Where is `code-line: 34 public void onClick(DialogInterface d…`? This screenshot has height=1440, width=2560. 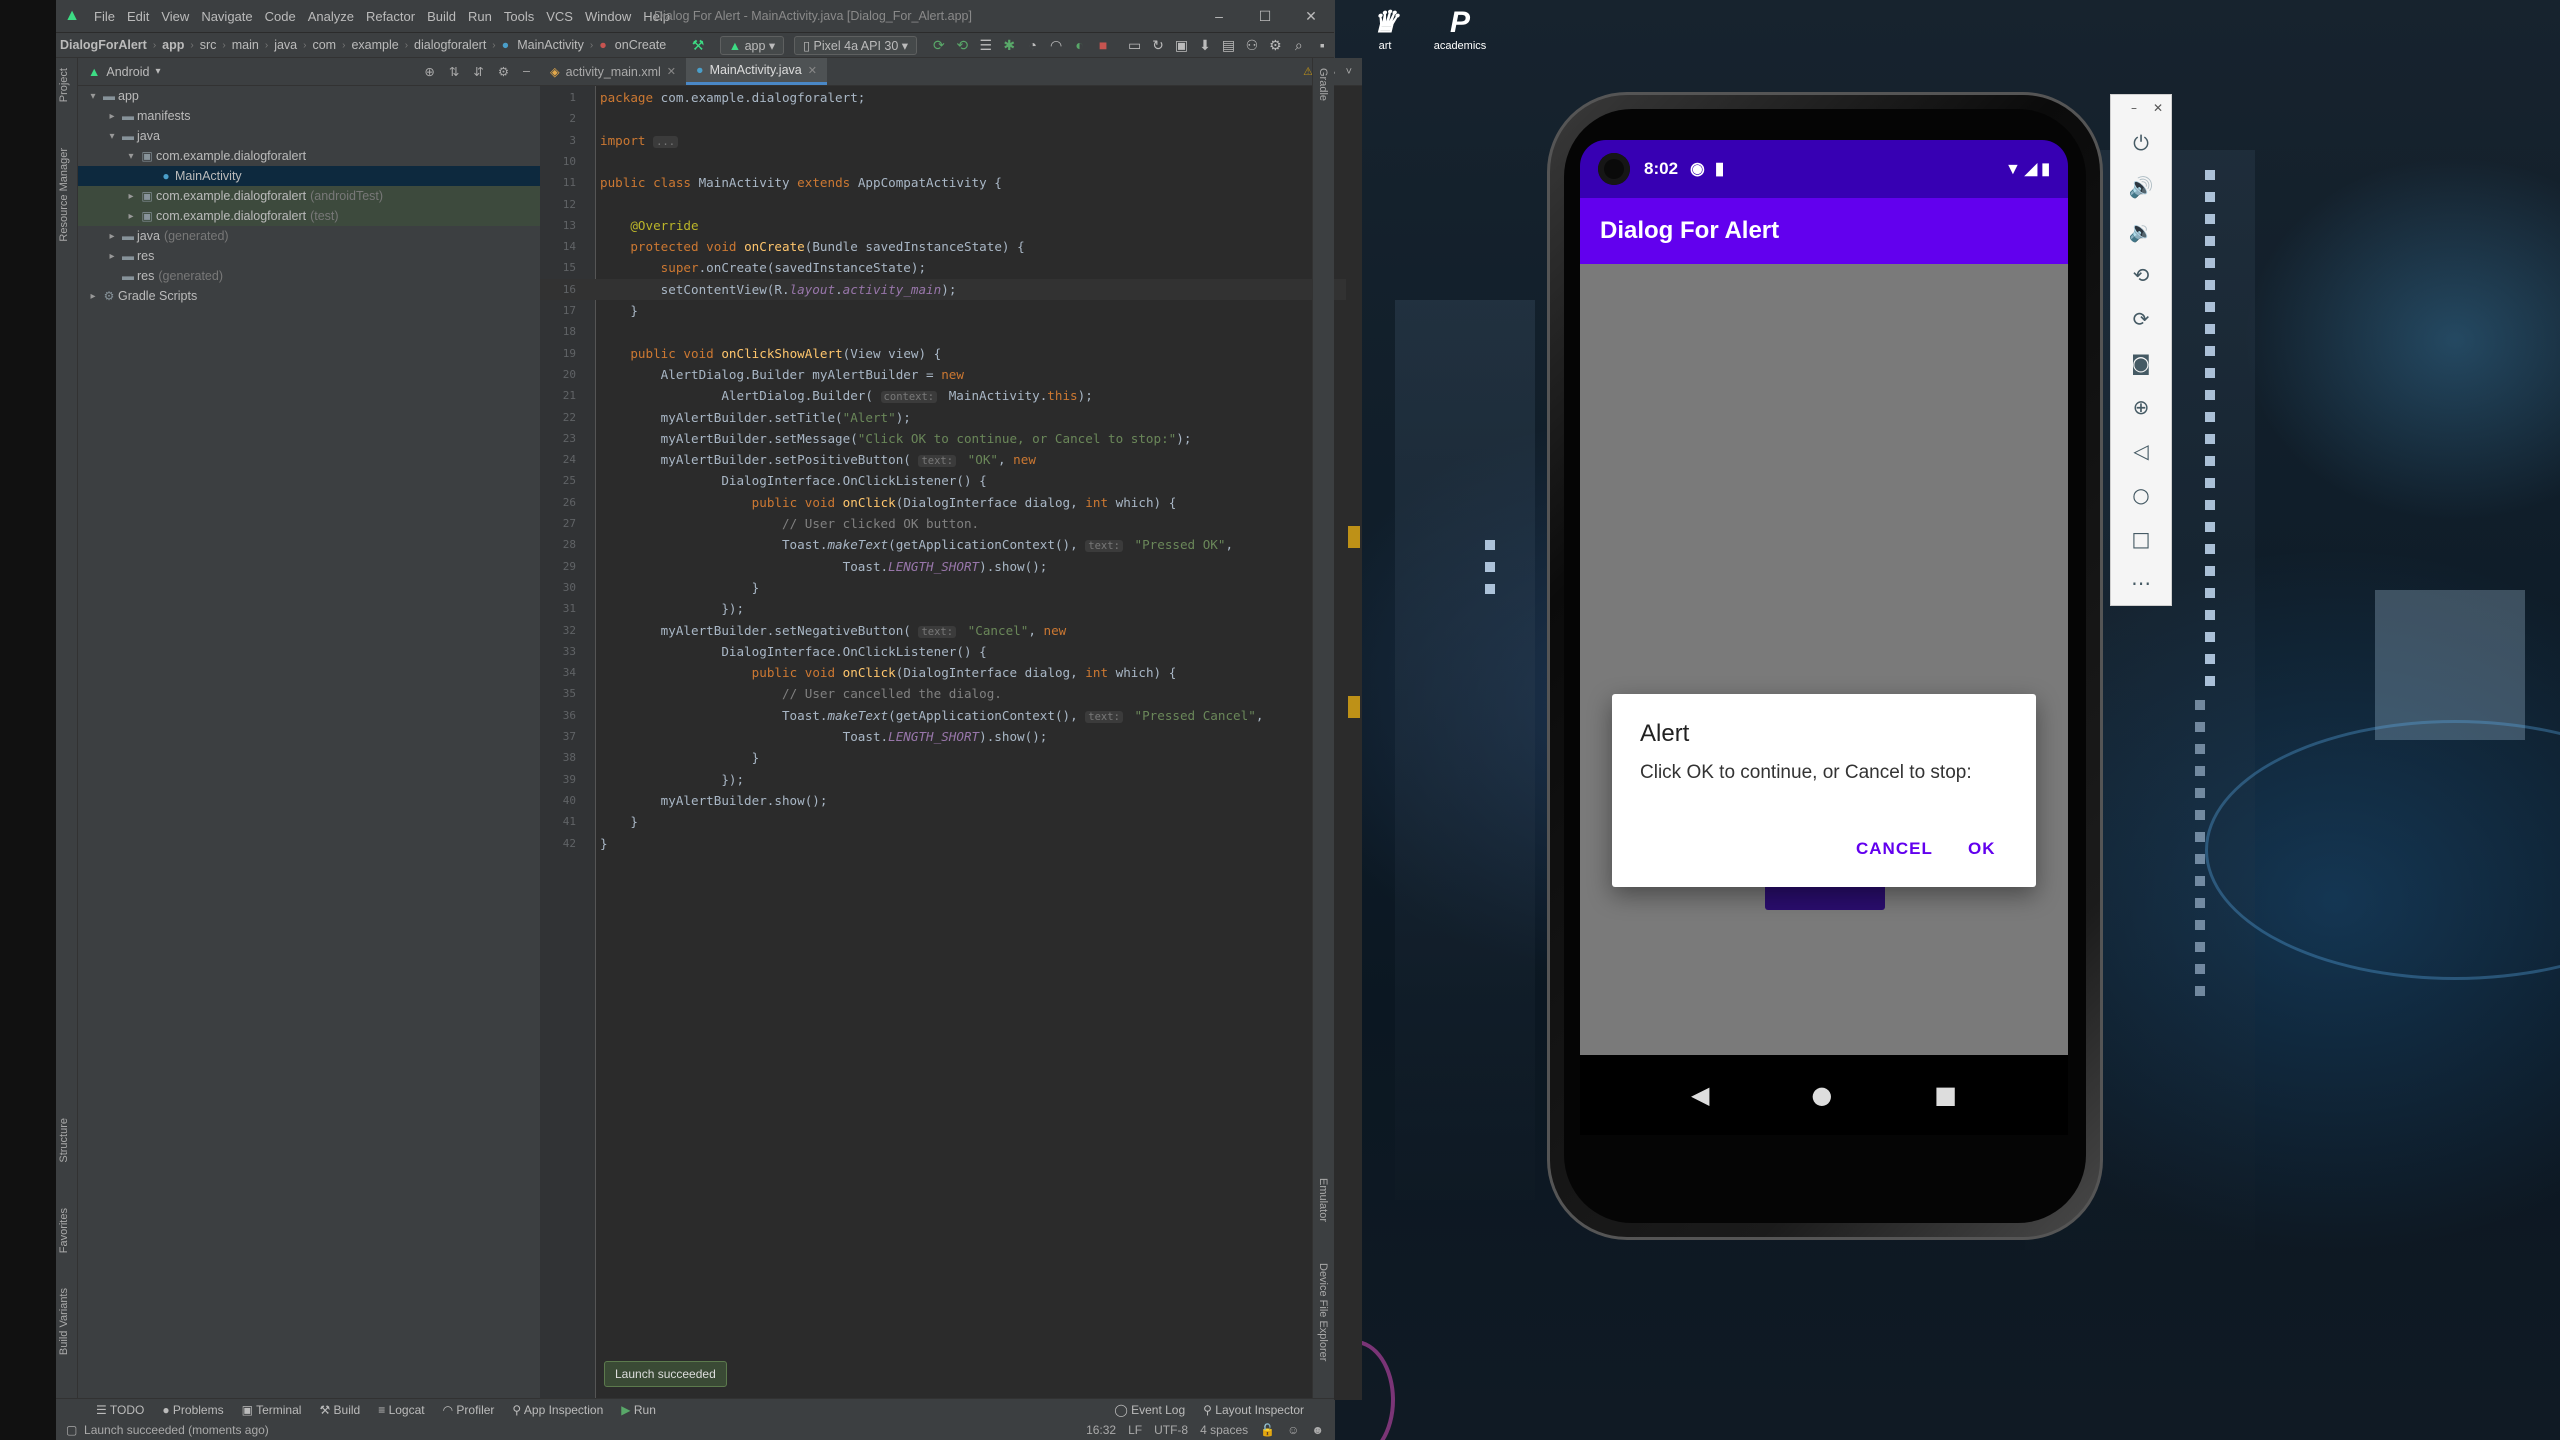 code-line: 34 public void onClick(DialogInterface d… is located at coordinates (943, 672).